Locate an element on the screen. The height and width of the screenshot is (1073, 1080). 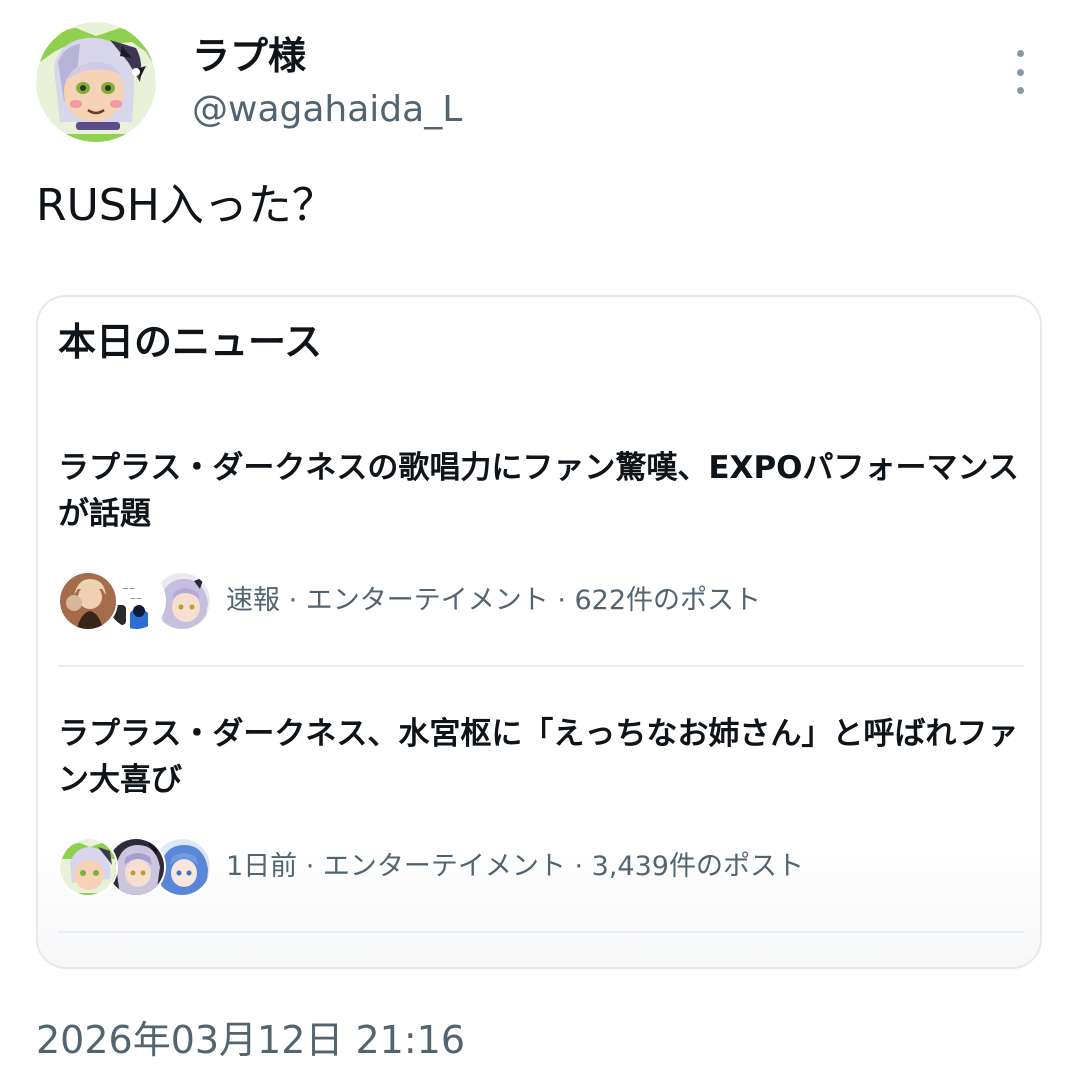
user-avatar-icon is located at coordinates (96, 82).